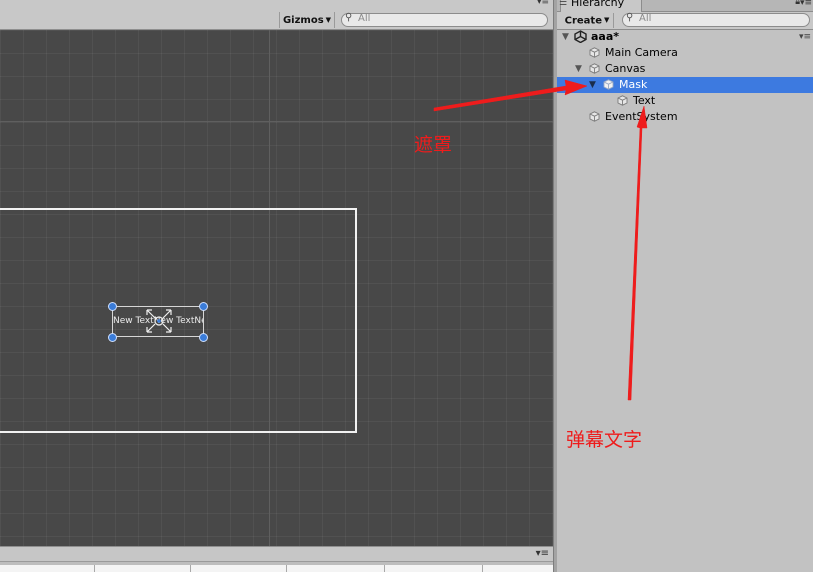 This screenshot has height=572, width=813. What do you see at coordinates (685, 101) in the screenshot?
I see `hierarchy-item-text: Text` at bounding box center [685, 101].